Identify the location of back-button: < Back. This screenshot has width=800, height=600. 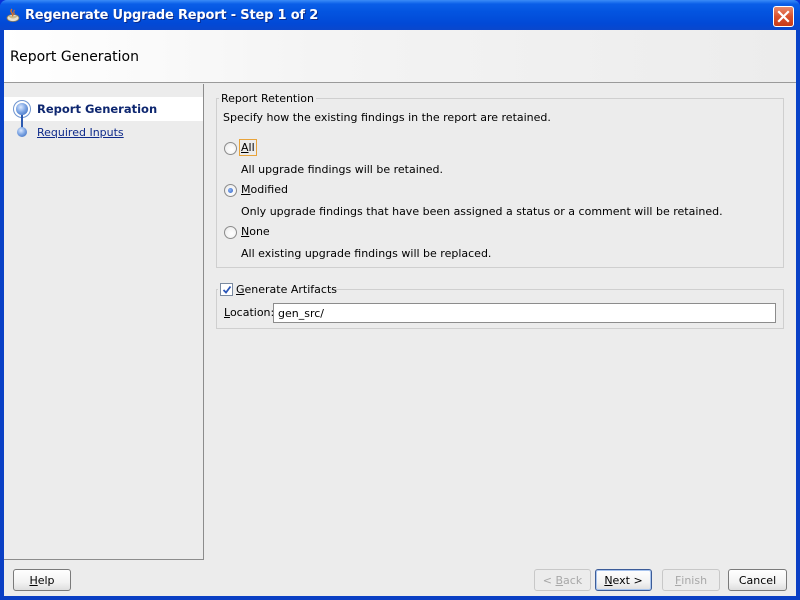
(562, 580).